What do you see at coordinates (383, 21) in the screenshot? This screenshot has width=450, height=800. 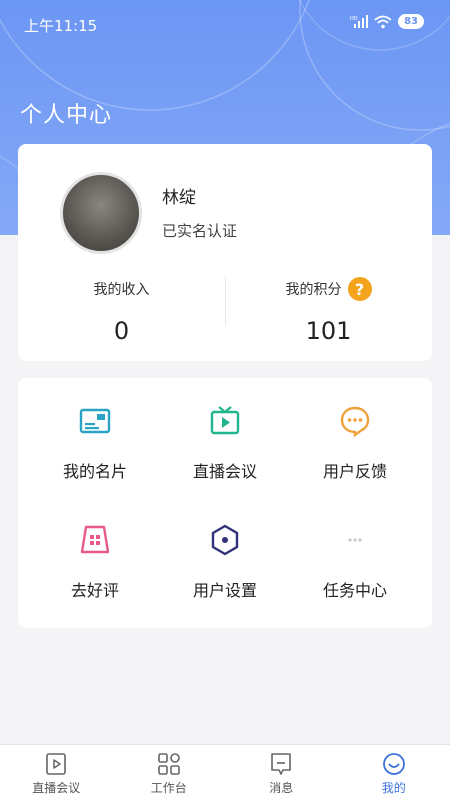 I see `wifi-icon` at bounding box center [383, 21].